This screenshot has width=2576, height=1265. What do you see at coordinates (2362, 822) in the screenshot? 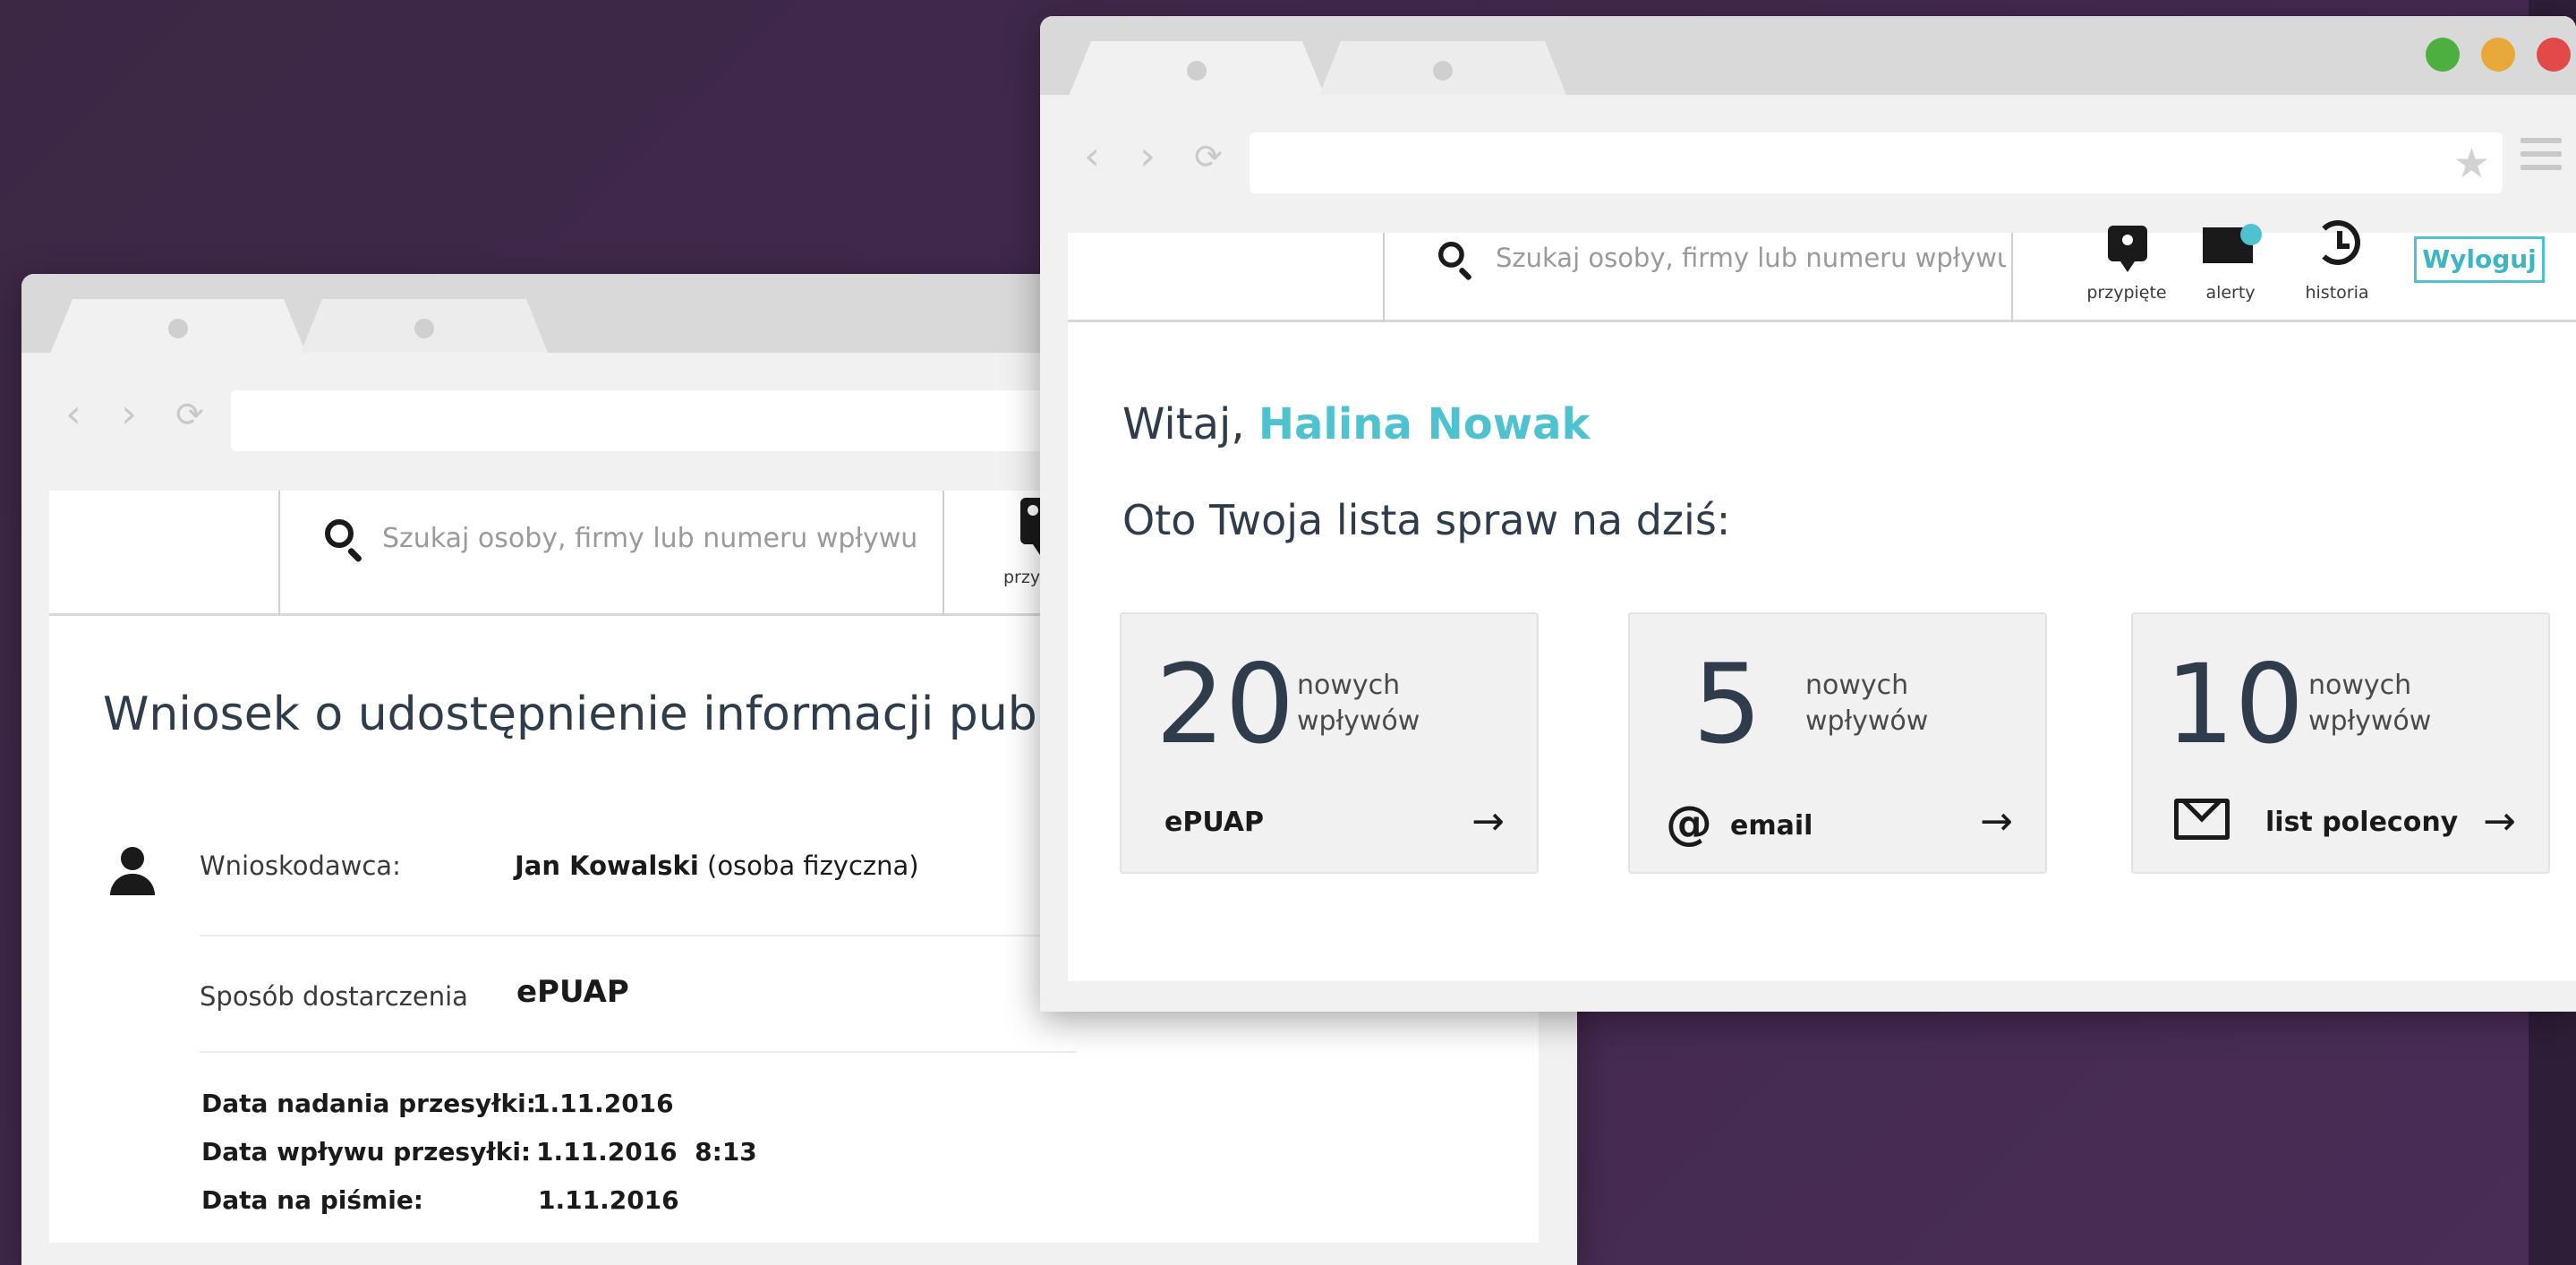
I see `card-channel: list polecony` at bounding box center [2362, 822].